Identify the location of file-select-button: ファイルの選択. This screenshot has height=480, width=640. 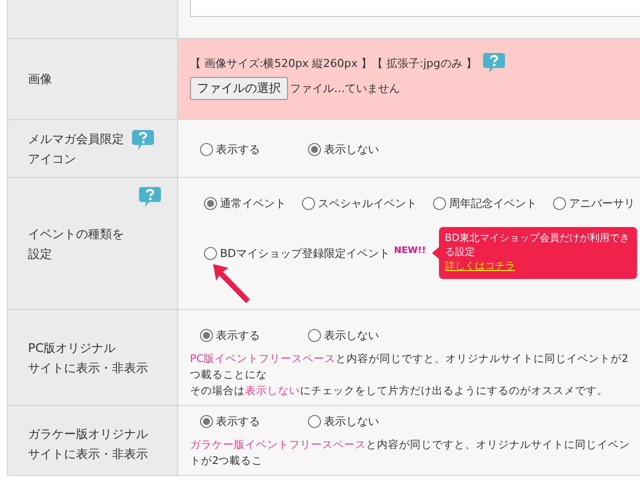
(239, 88).